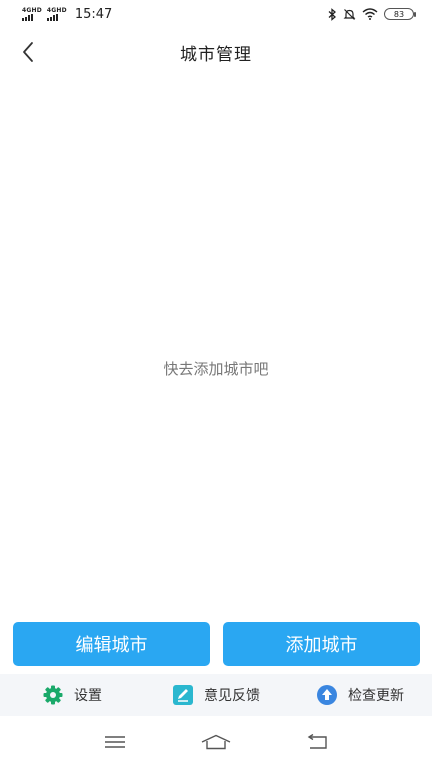 Image resolution: width=432 pixels, height=768 pixels. I want to click on mute-bell-icon, so click(349, 14).